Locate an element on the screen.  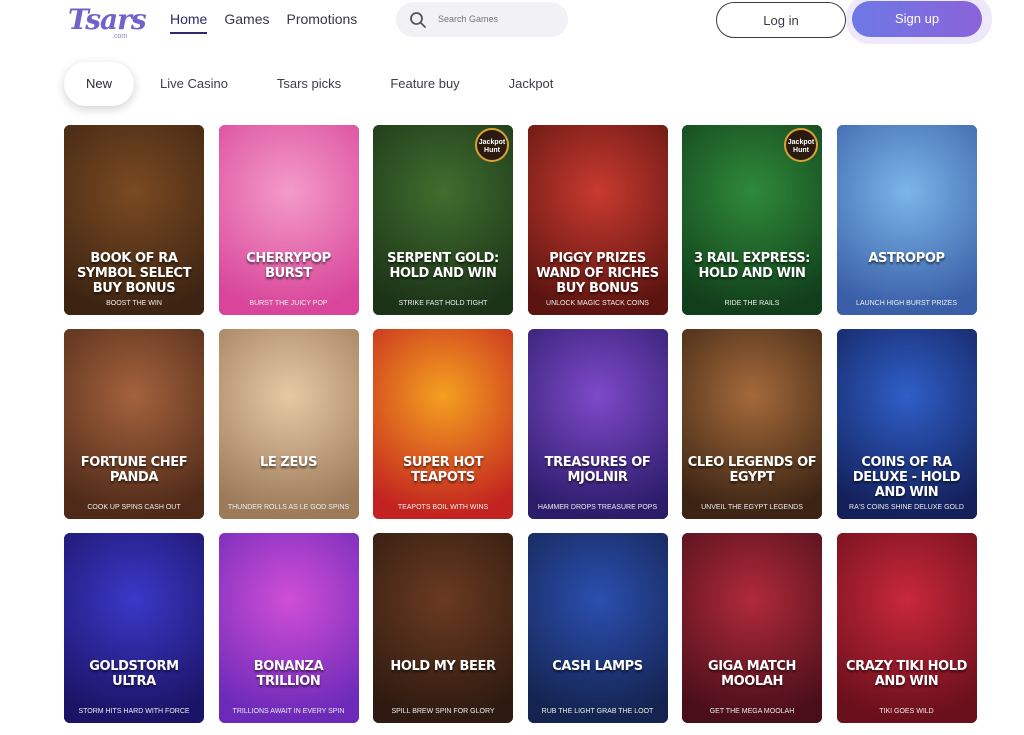
game-tile: CherryPop Burst Burst the juicy pop is located at coordinates (288, 220).